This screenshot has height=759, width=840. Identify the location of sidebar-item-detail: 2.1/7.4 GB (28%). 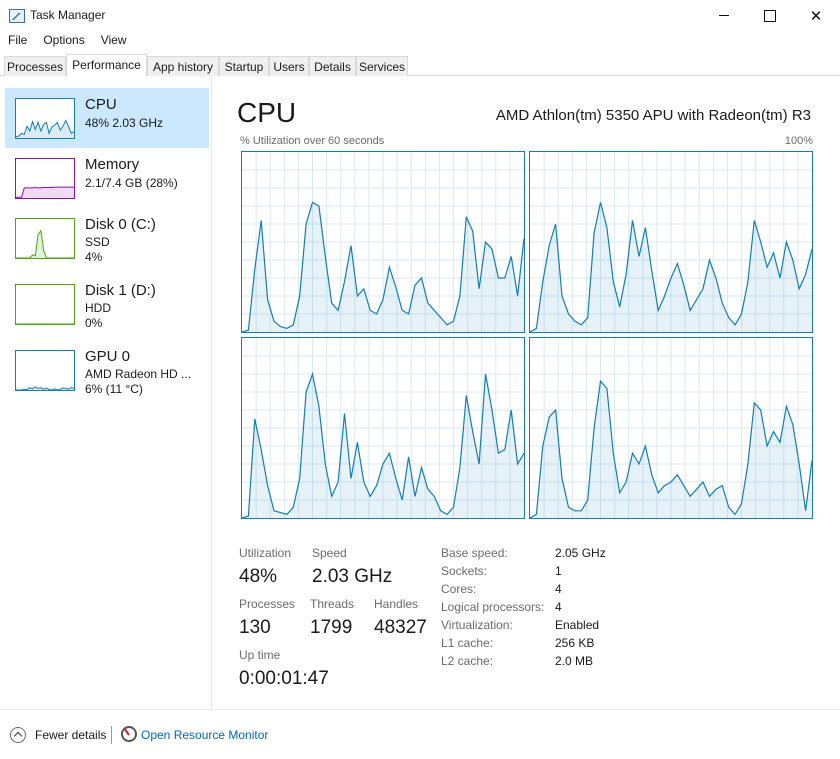
(131, 183).